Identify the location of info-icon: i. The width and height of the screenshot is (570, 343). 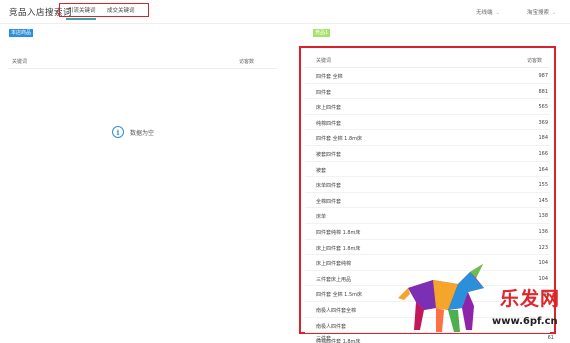
(118, 132).